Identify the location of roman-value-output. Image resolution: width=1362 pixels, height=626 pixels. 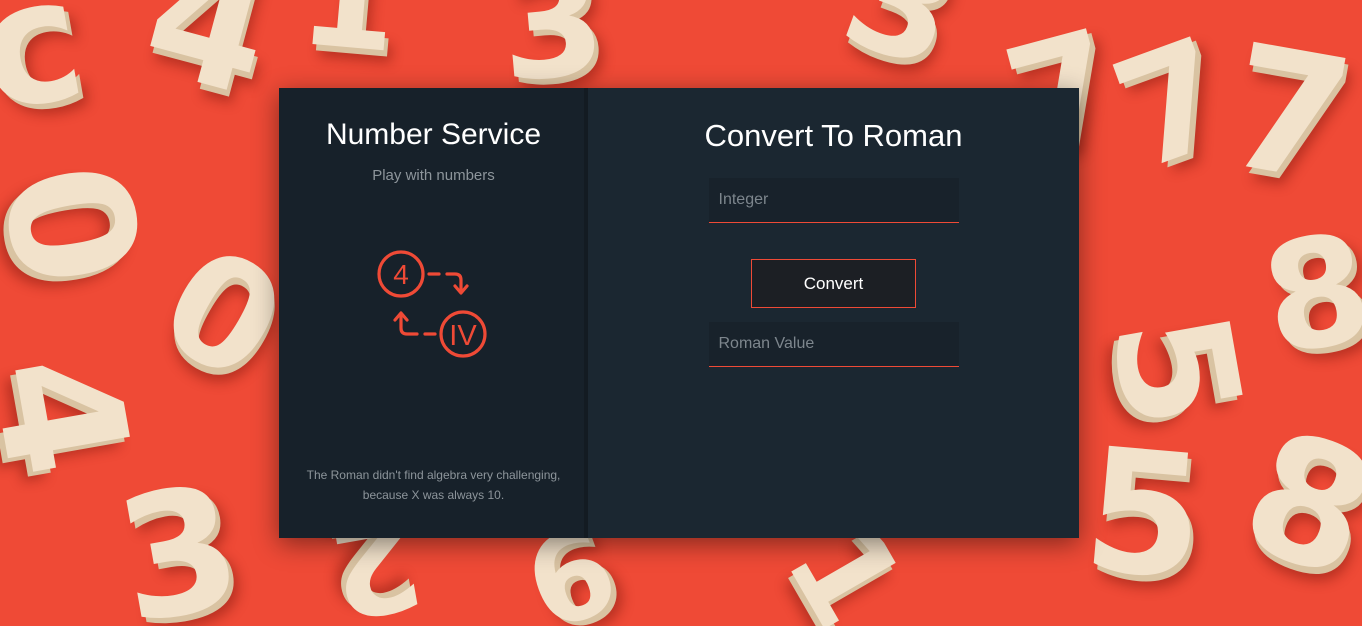
(833, 344).